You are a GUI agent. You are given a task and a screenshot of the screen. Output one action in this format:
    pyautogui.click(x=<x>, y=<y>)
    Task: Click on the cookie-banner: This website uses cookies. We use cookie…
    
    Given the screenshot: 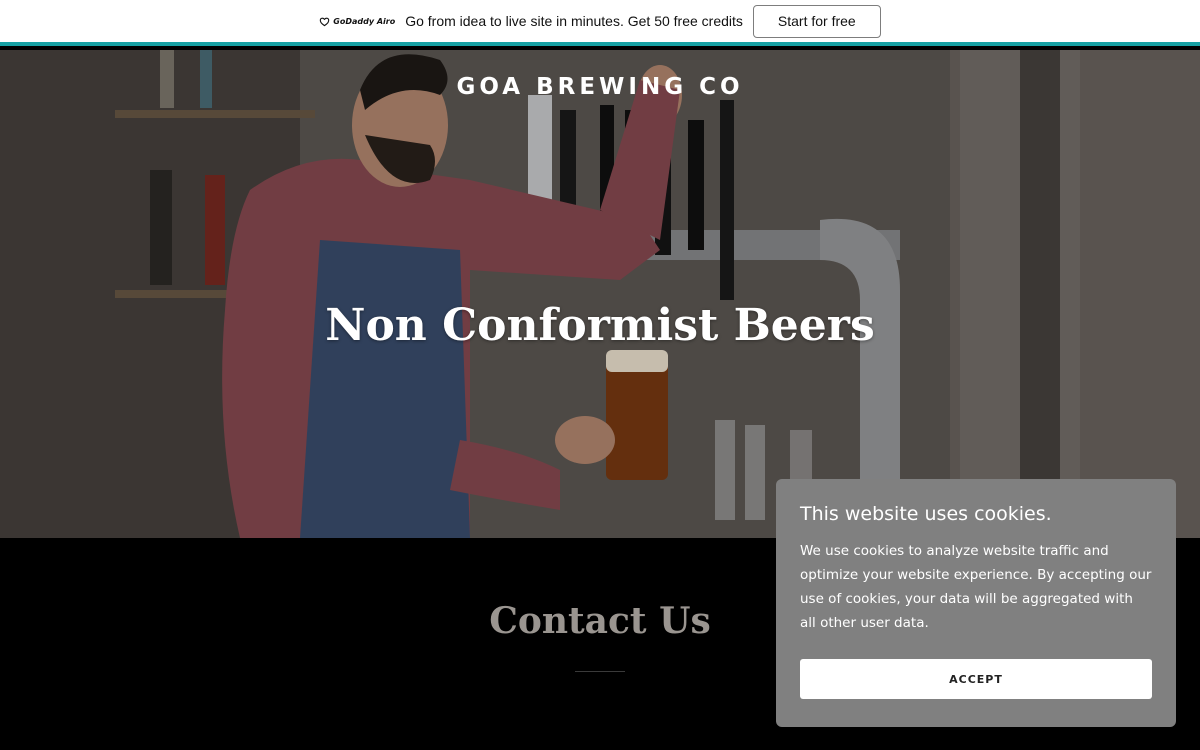 What is the action you would take?
    pyautogui.click(x=976, y=603)
    